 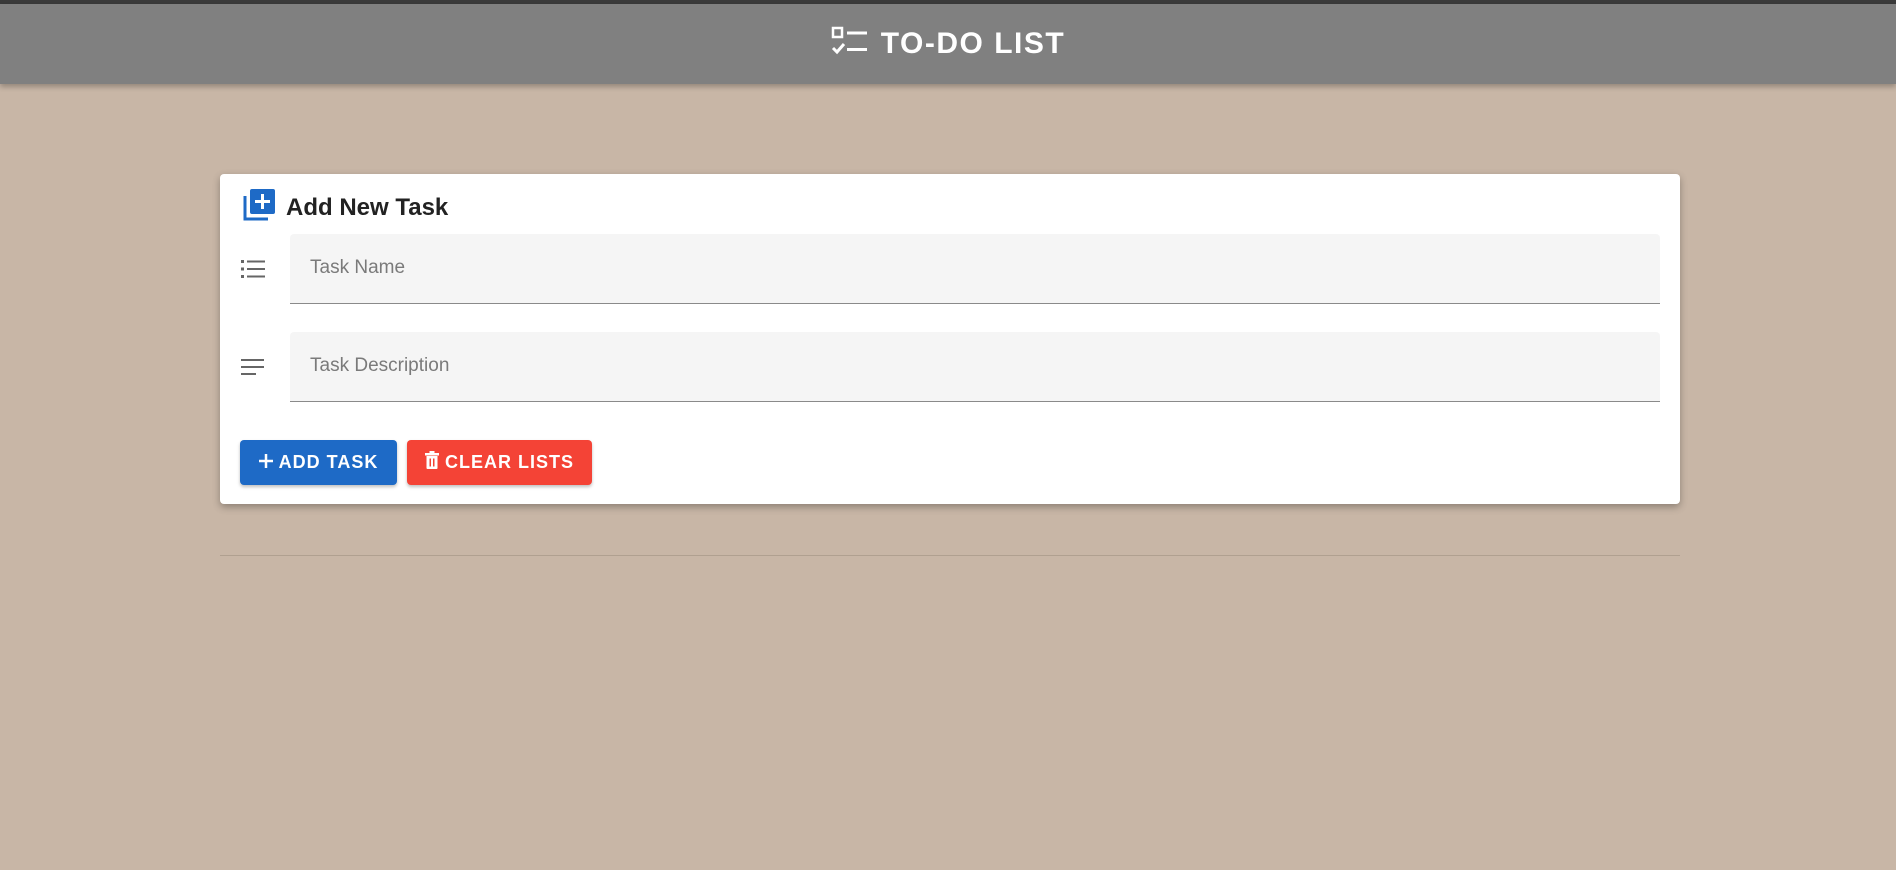 What do you see at coordinates (950, 555) in the screenshot?
I see `section-divider` at bounding box center [950, 555].